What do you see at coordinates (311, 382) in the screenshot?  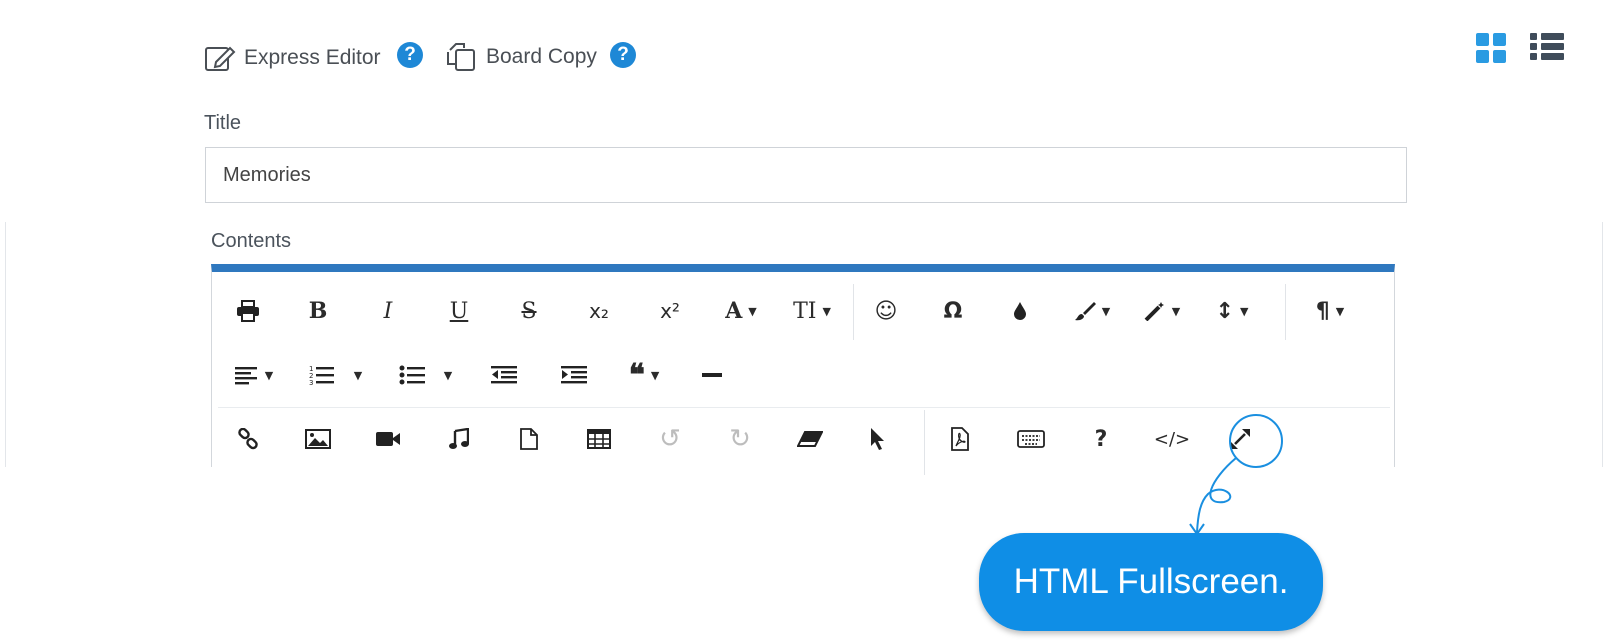 I see `svg-text: 3` at bounding box center [311, 382].